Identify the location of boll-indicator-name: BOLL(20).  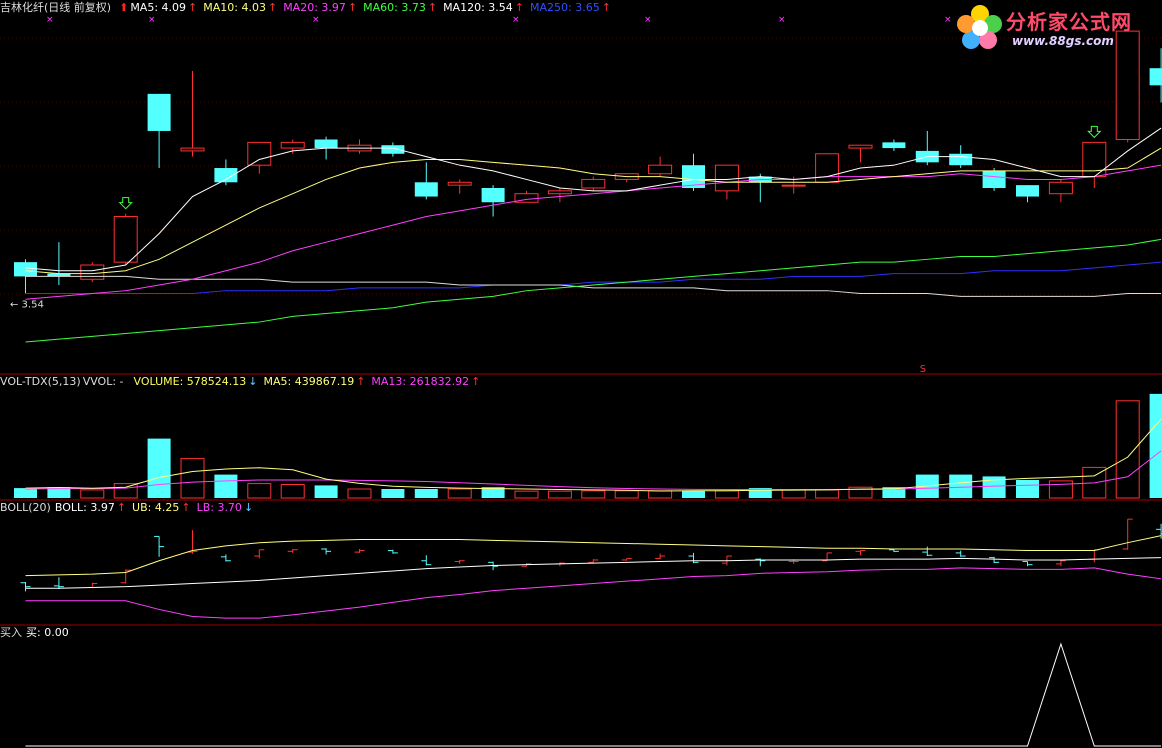
(25, 507).